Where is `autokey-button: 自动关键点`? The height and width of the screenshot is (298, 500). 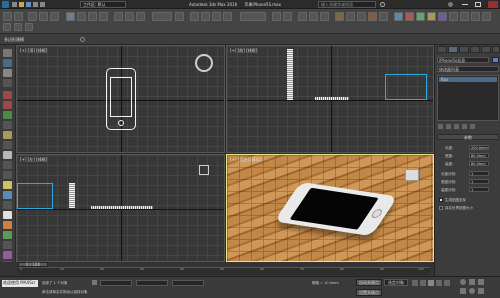 autokey-button: 自动关键点 is located at coordinates (369, 282).